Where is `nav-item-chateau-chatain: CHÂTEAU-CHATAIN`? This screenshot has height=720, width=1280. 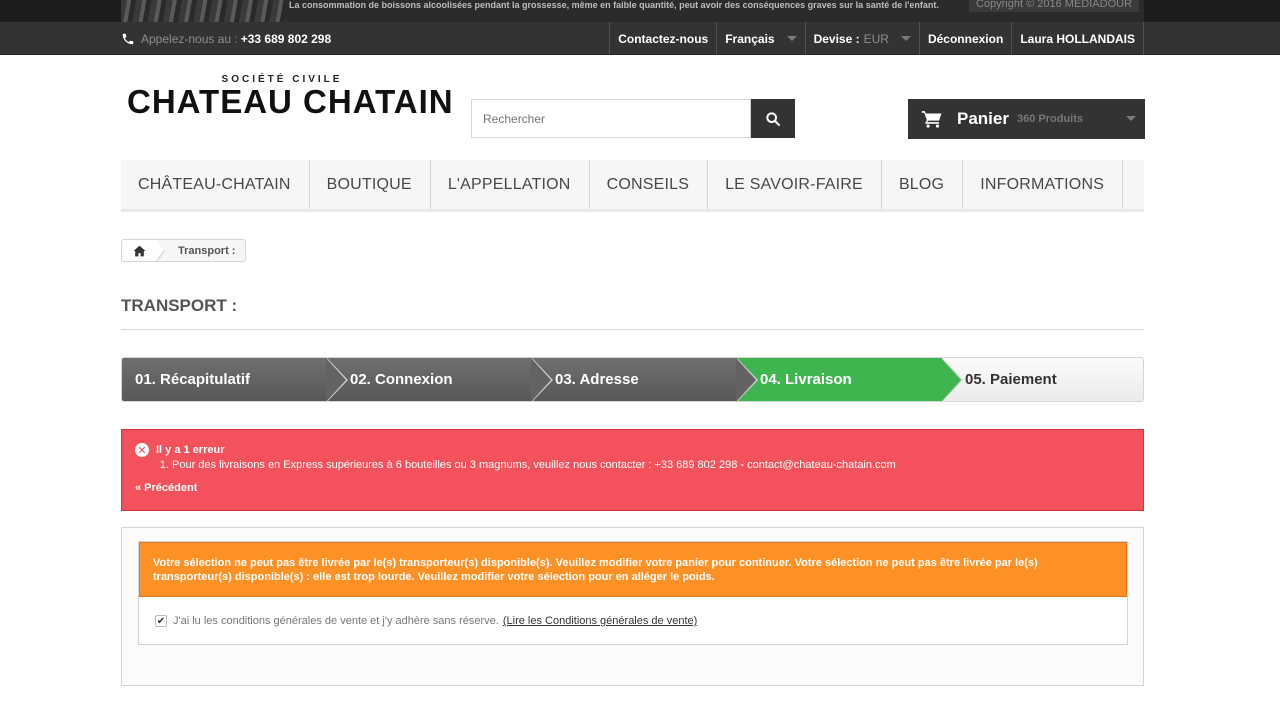
nav-item-chateau-chatain: CHÂTEAU-CHATAIN is located at coordinates (215, 184).